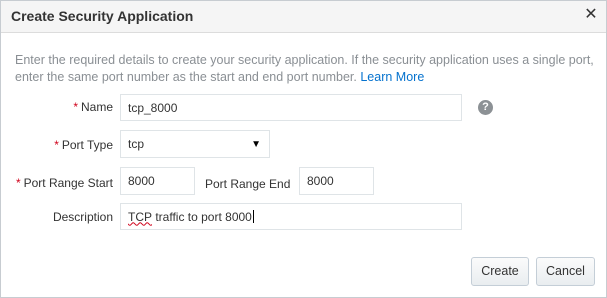  I want to click on port-range-start-label-text: Port Range Start, so click(68, 183).